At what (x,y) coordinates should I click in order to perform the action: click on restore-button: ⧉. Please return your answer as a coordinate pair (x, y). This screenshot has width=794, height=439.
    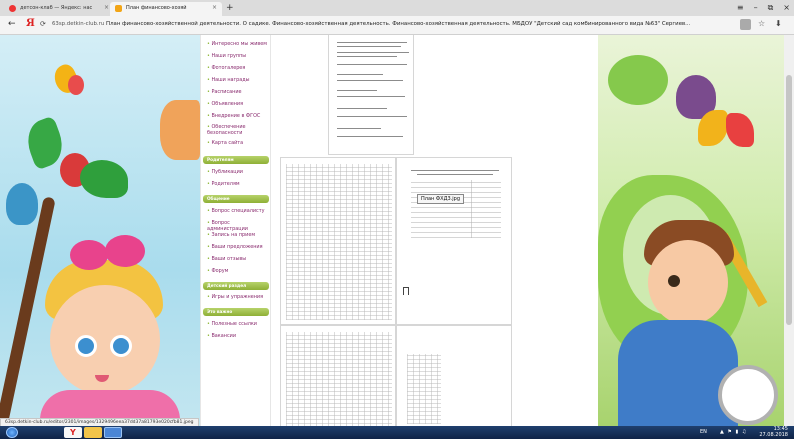
    Looking at the image, I should click on (771, 8).